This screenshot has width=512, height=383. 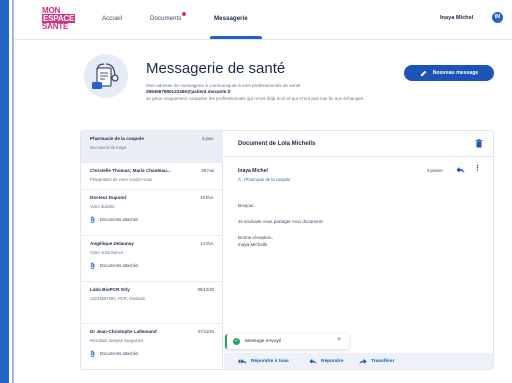 I want to click on notification-dot, so click(x=184, y=14).